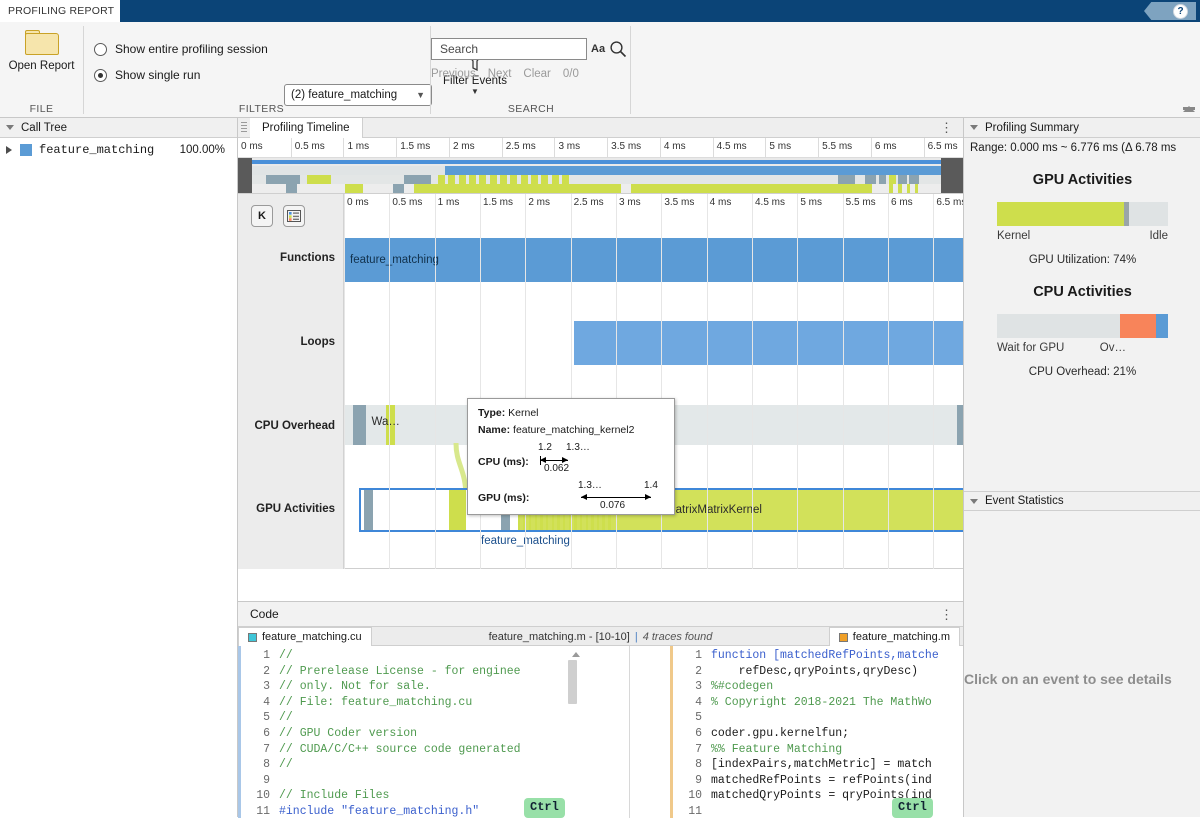 The width and height of the screenshot is (1200, 818). What do you see at coordinates (1189, 108) in the screenshot?
I see `collapse-toolbar-button` at bounding box center [1189, 108].